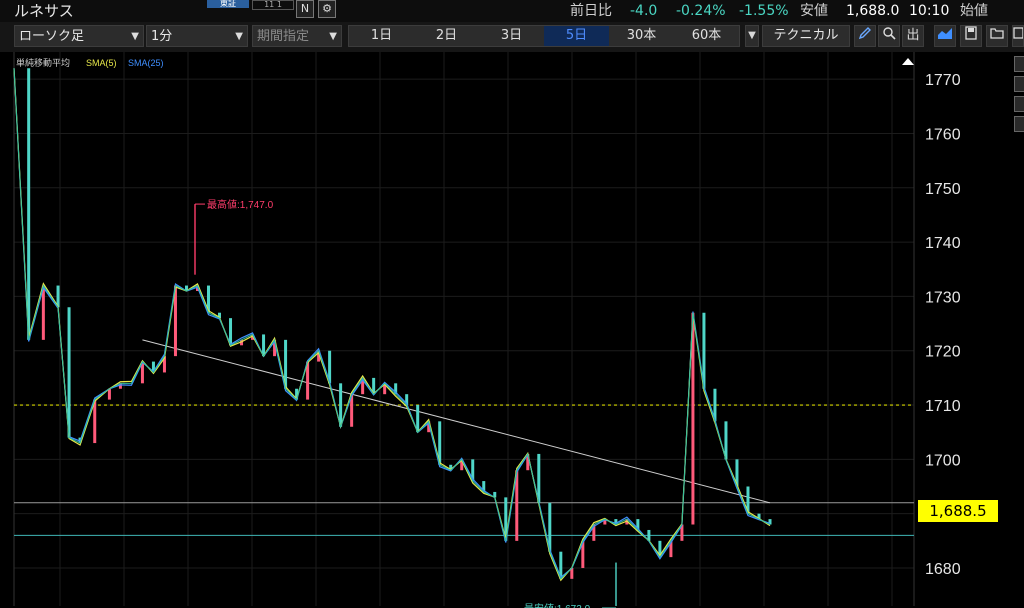 This screenshot has height=608, width=1024. What do you see at coordinates (701, 11) in the screenshot?
I see `change-percent: -0.24%` at bounding box center [701, 11].